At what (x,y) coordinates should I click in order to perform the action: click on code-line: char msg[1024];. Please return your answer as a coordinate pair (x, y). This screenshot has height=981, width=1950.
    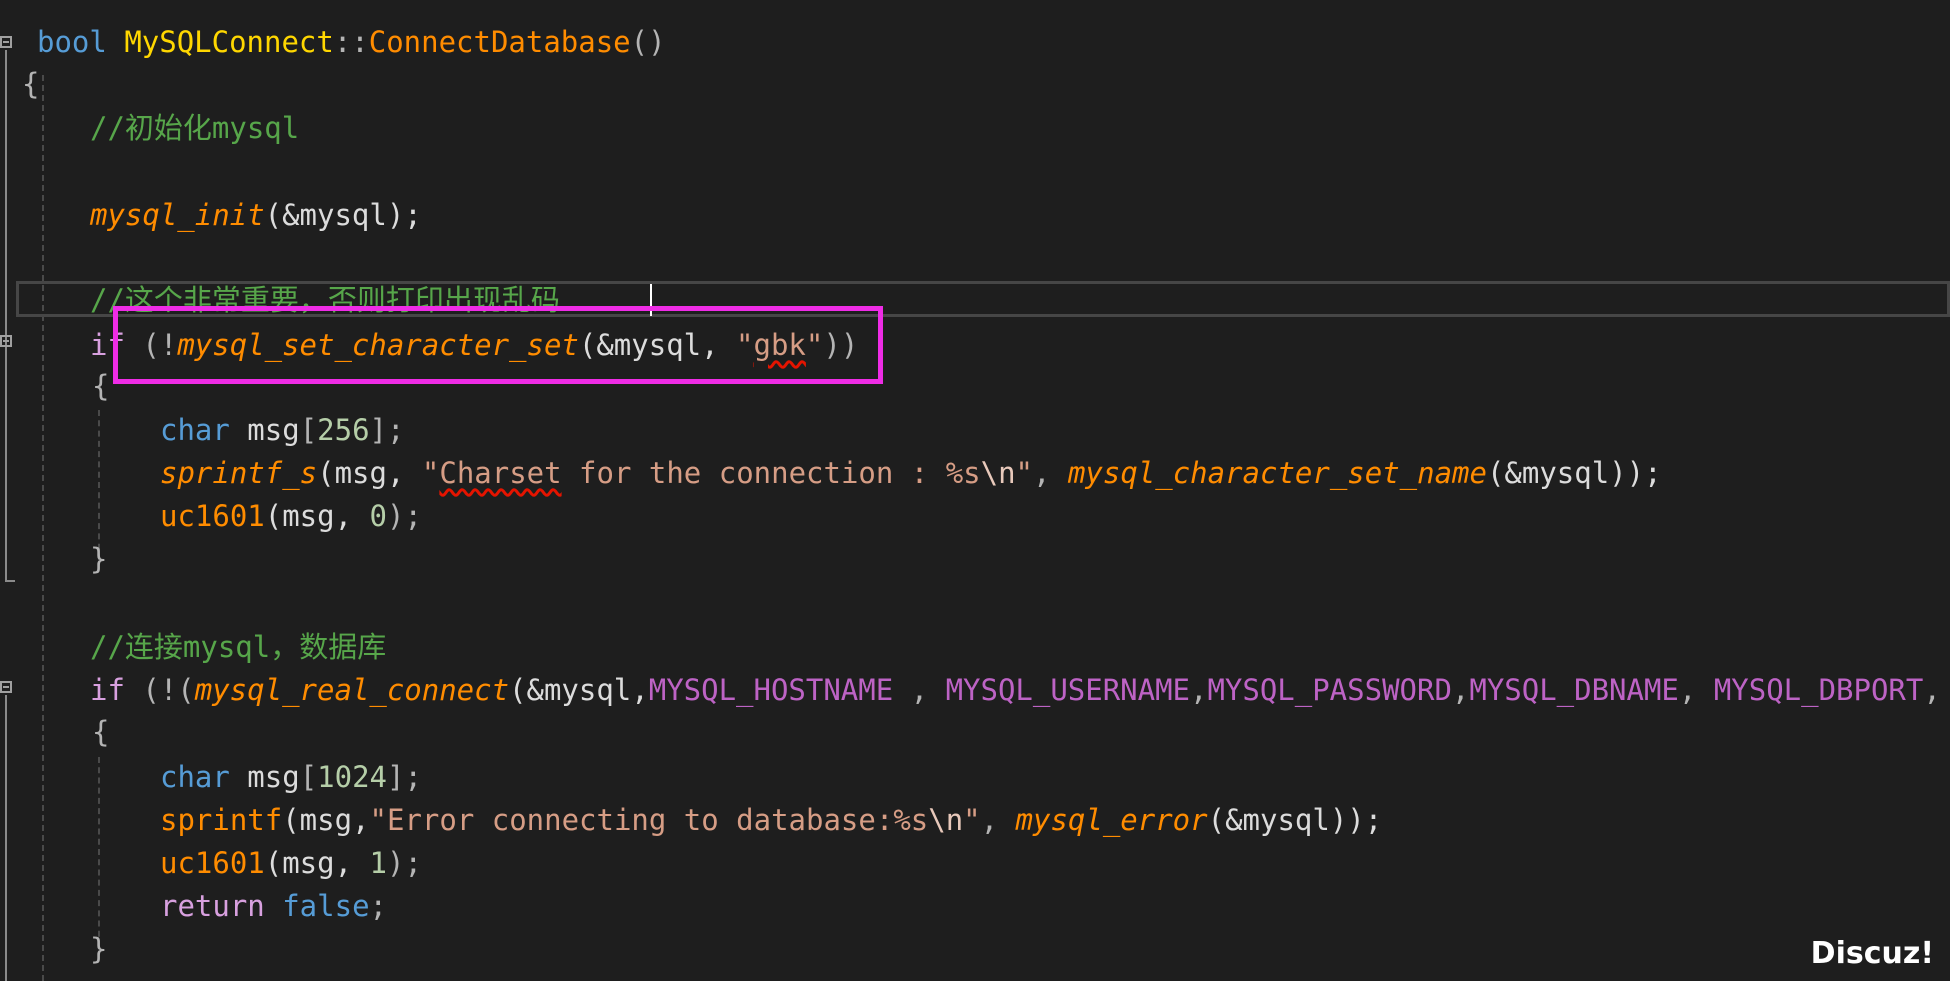
    Looking at the image, I should click on (291, 777).